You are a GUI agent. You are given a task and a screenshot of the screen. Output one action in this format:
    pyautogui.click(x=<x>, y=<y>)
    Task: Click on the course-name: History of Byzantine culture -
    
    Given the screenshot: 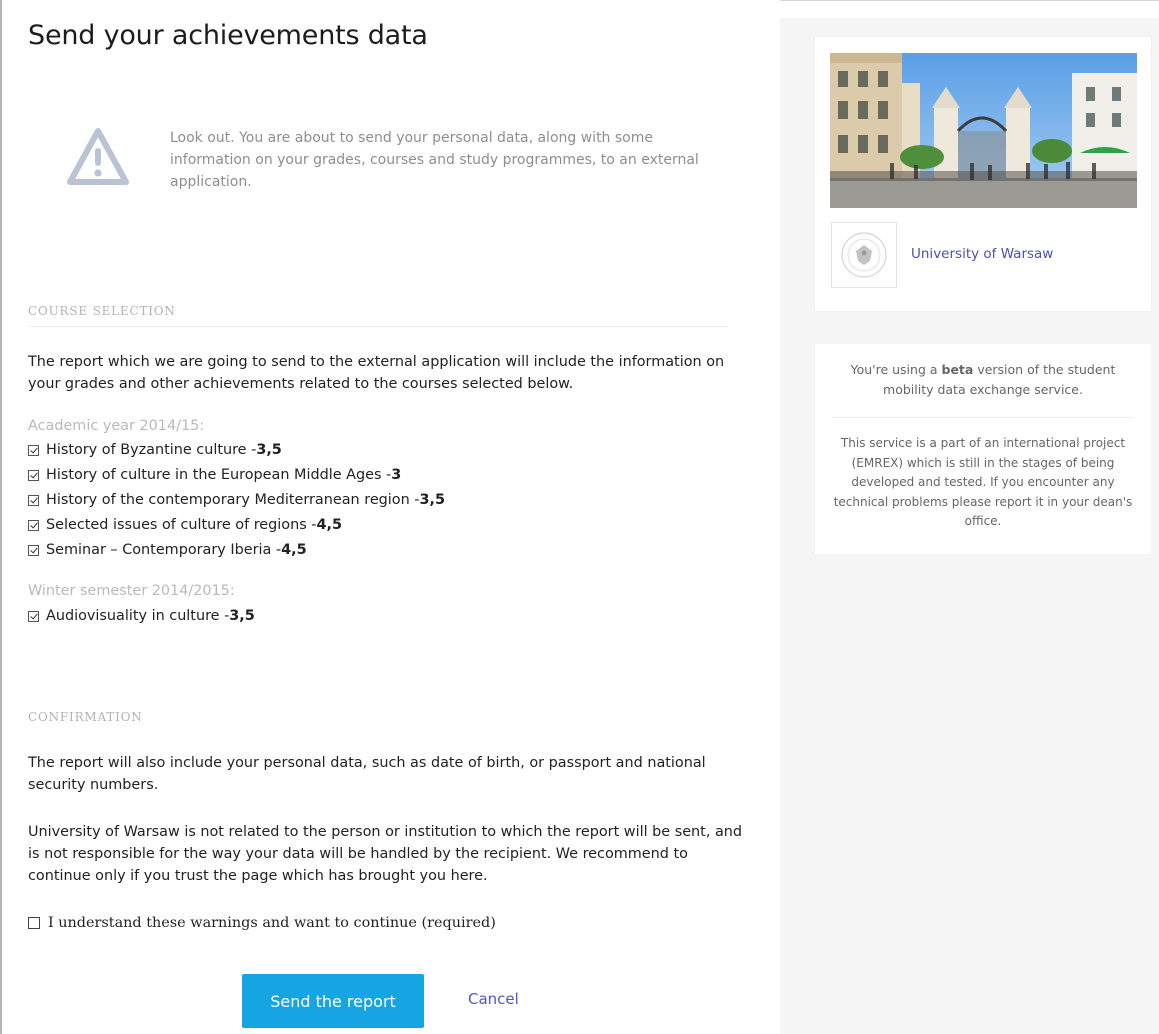 What is the action you would take?
    pyautogui.click(x=151, y=450)
    